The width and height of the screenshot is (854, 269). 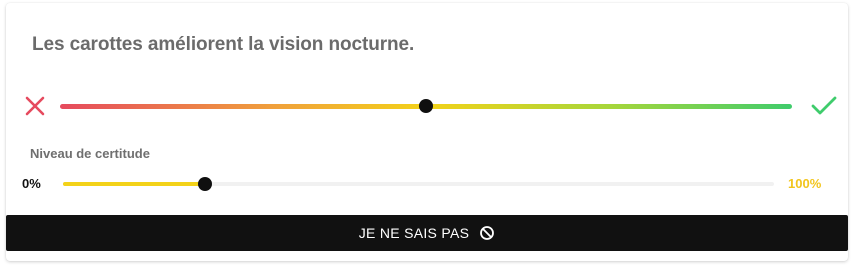 I want to click on dont-know-button: JE NE SAIS PAS, so click(x=427, y=233).